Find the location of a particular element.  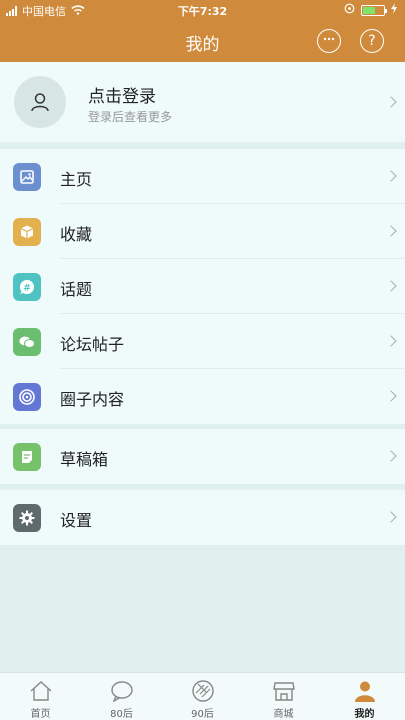

help-button: ? is located at coordinates (372, 41).